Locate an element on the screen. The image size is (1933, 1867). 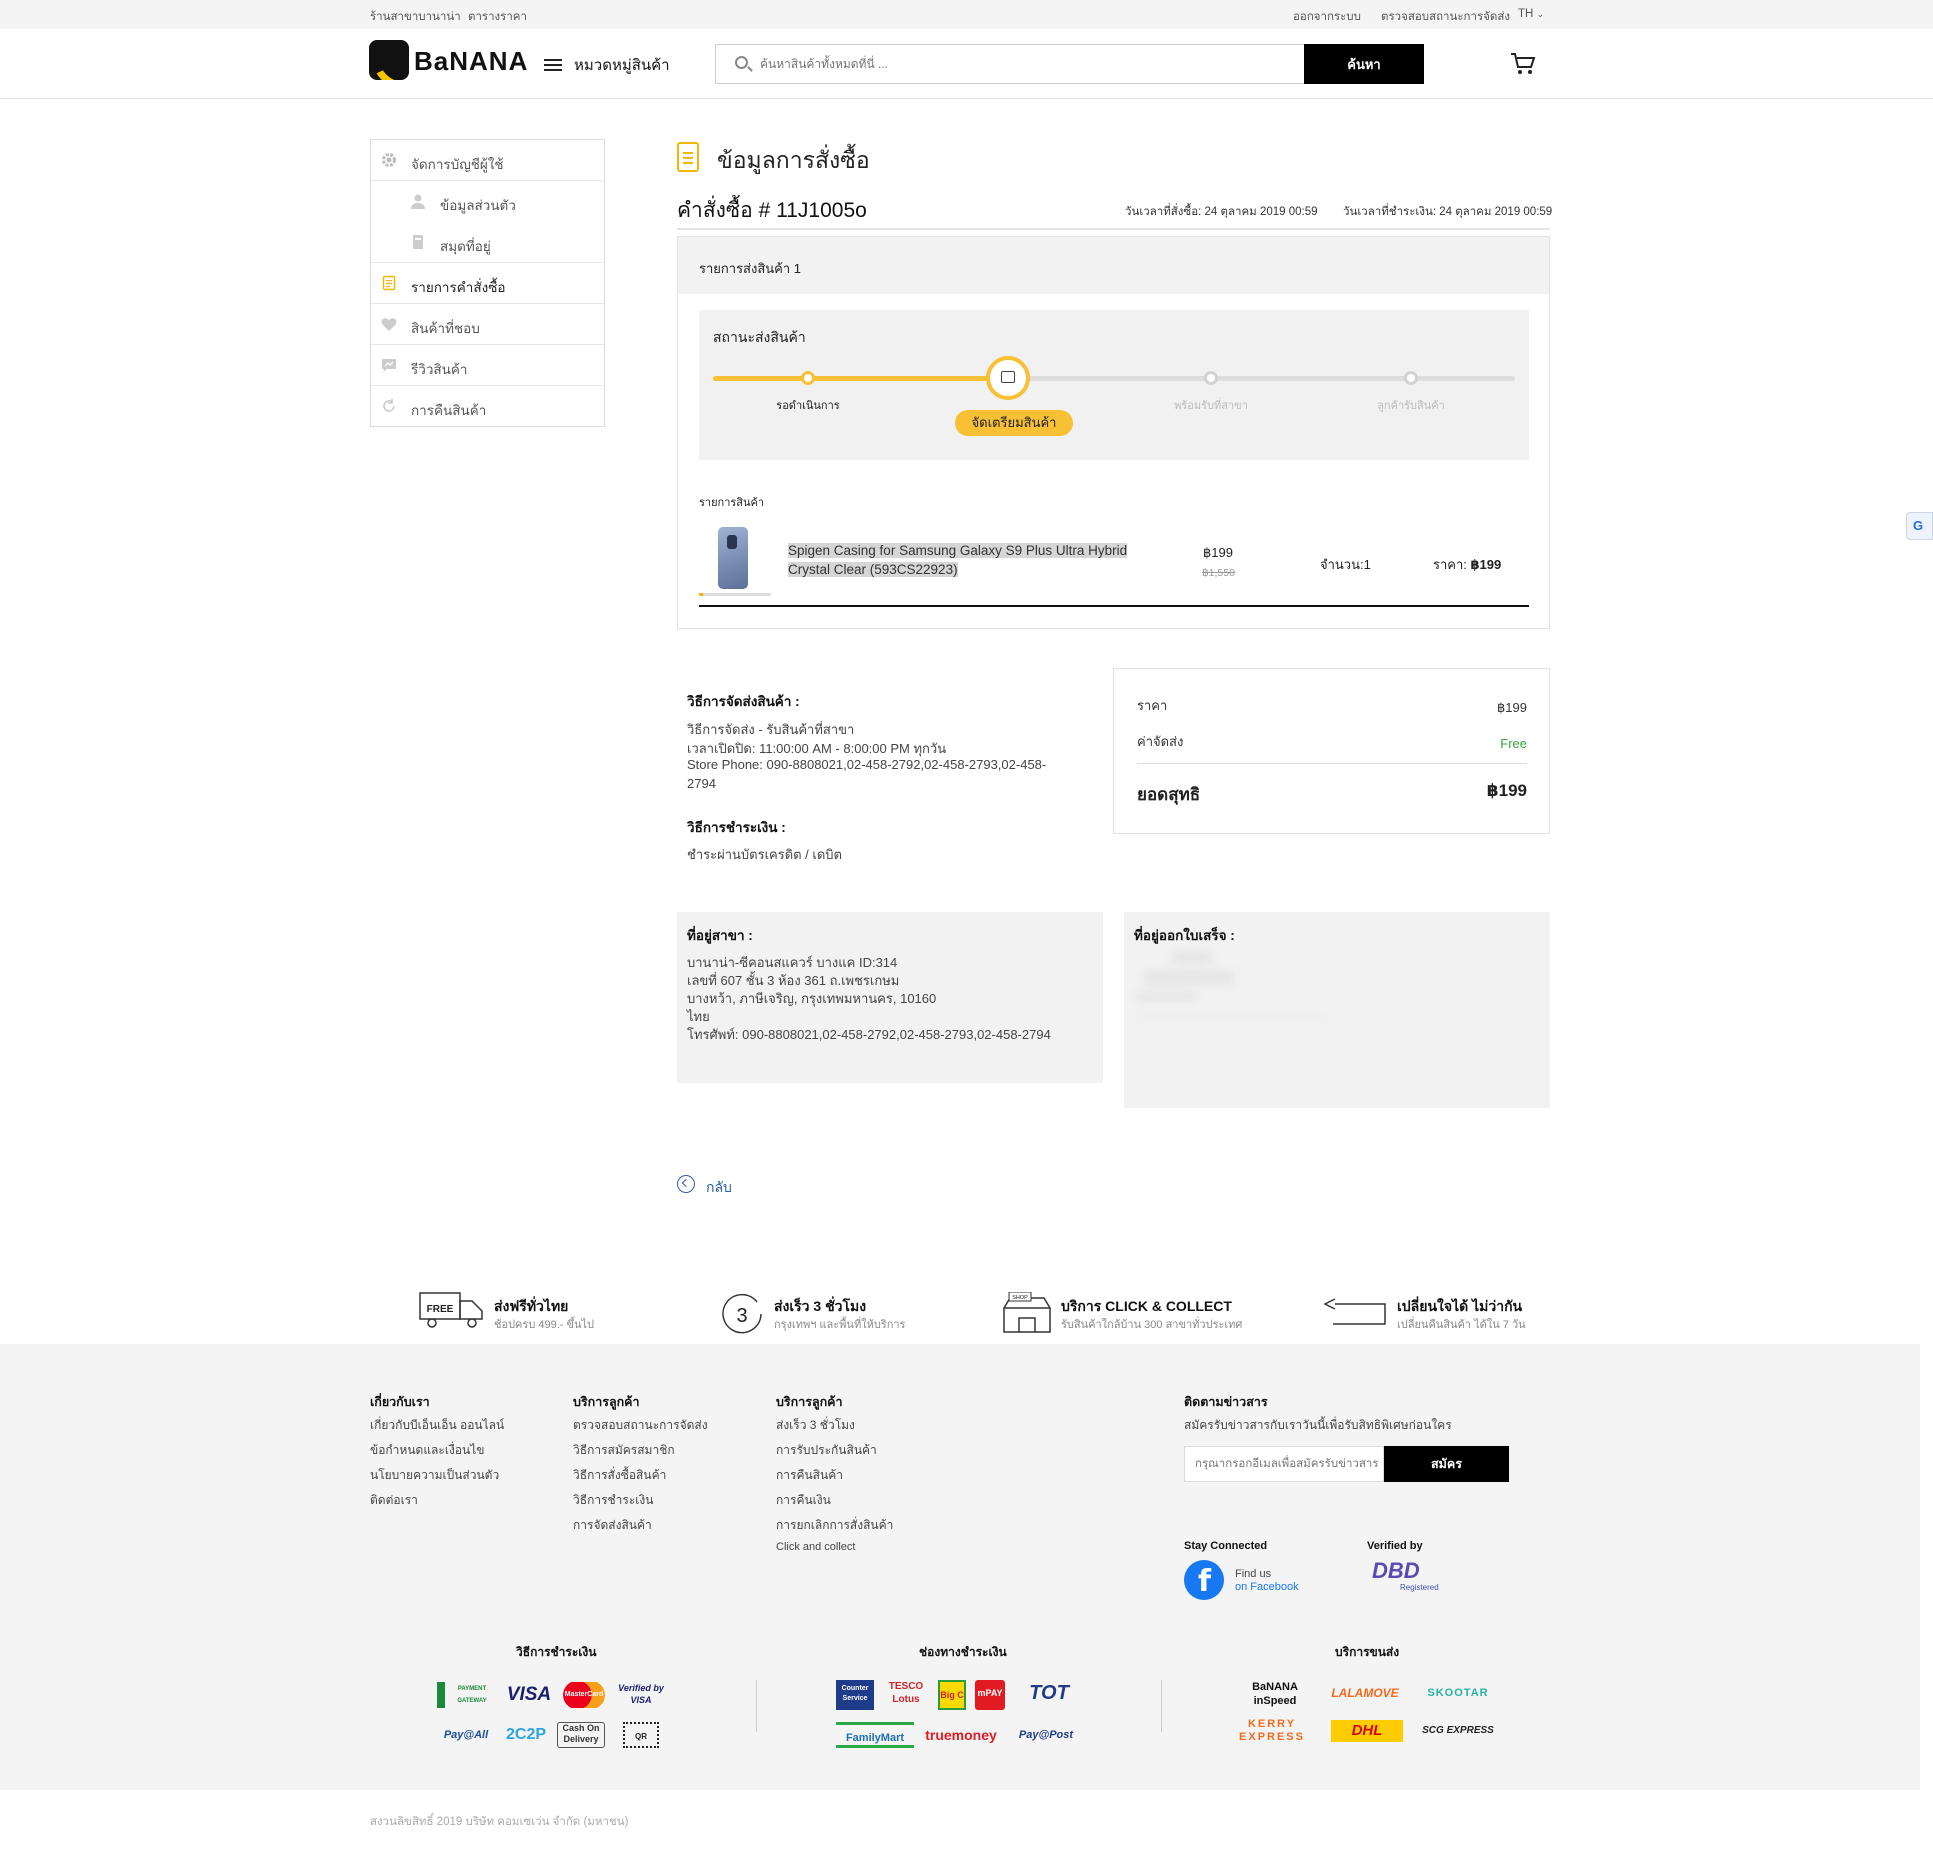
summary-label: ยอดสุทธิ is located at coordinates (1169, 794).